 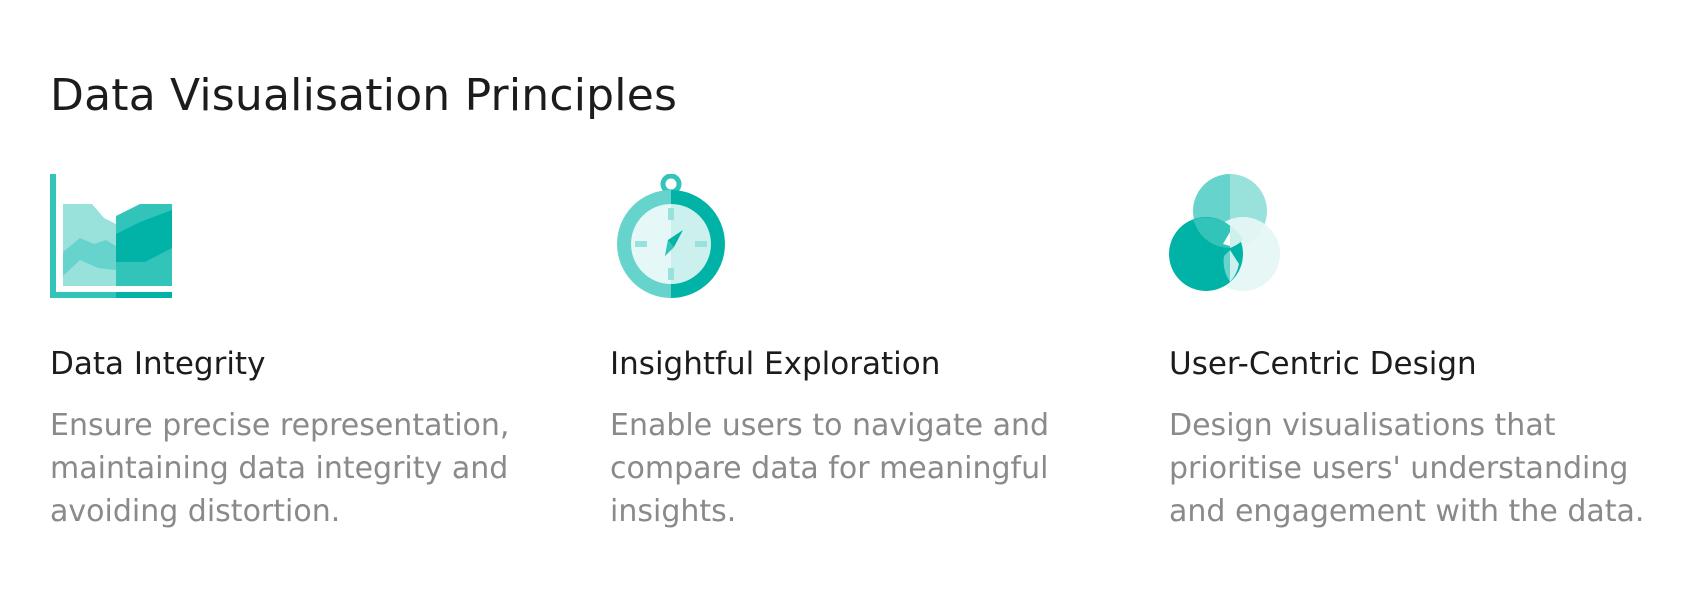 I want to click on principle-heading: Data Integrity, so click(x=158, y=364).